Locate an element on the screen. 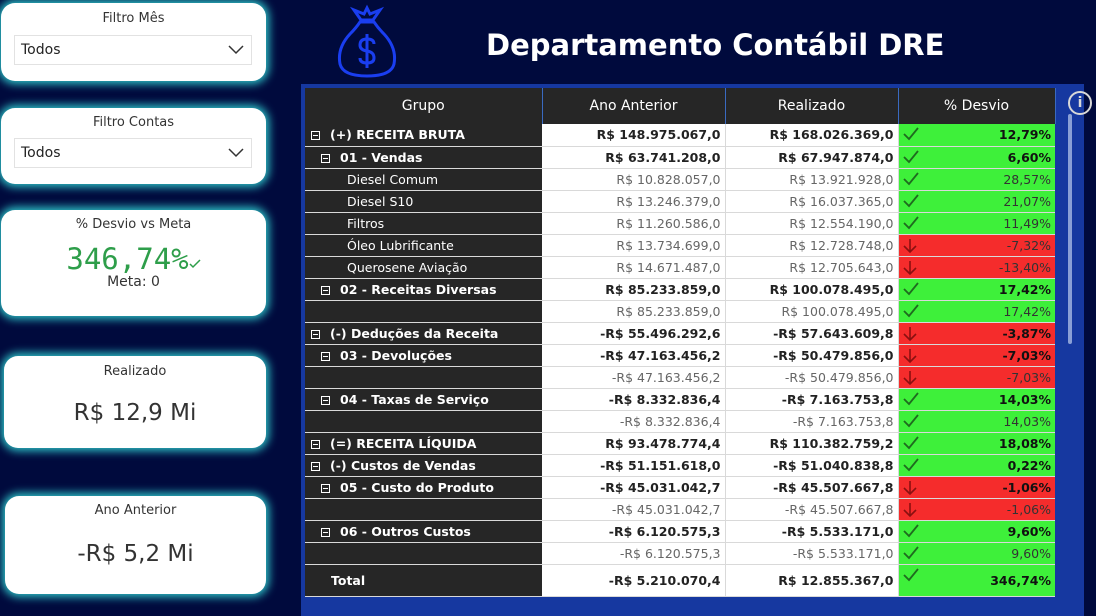  column-header-desvio: % Desvio is located at coordinates (977, 106).